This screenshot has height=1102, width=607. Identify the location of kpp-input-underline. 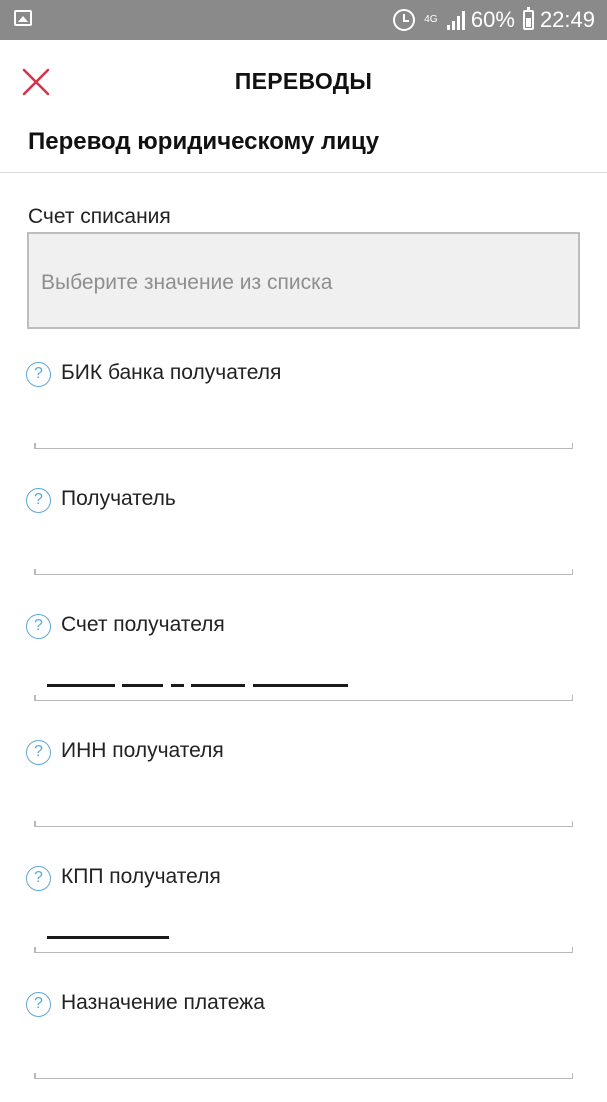
(303, 949).